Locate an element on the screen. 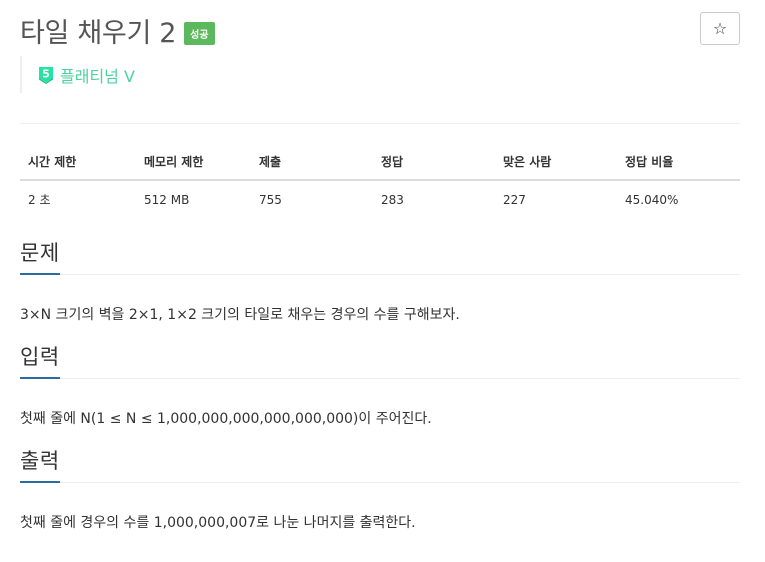 Image resolution: width=765 pixels, height=562 pixels. header-ratio: 정답 비율 is located at coordinates (678, 162).